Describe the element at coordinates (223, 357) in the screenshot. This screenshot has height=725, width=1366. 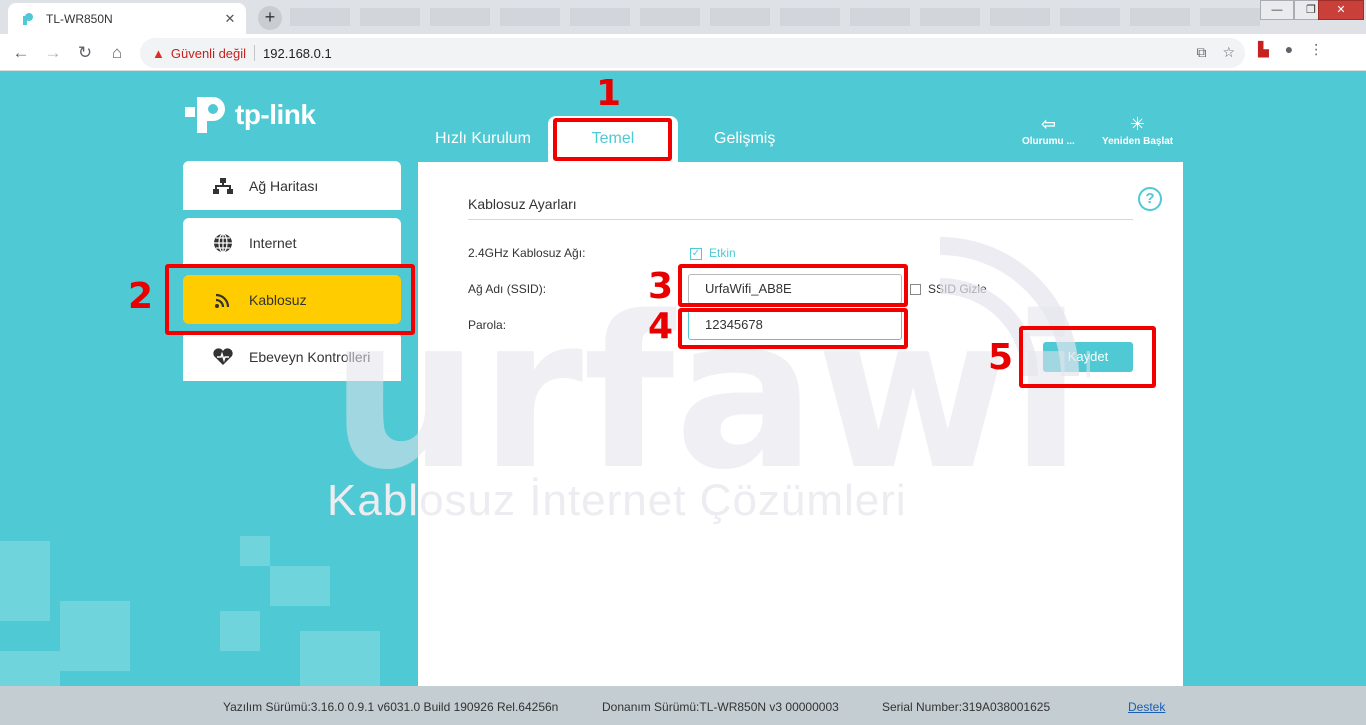
I see `heart-icon` at that location.